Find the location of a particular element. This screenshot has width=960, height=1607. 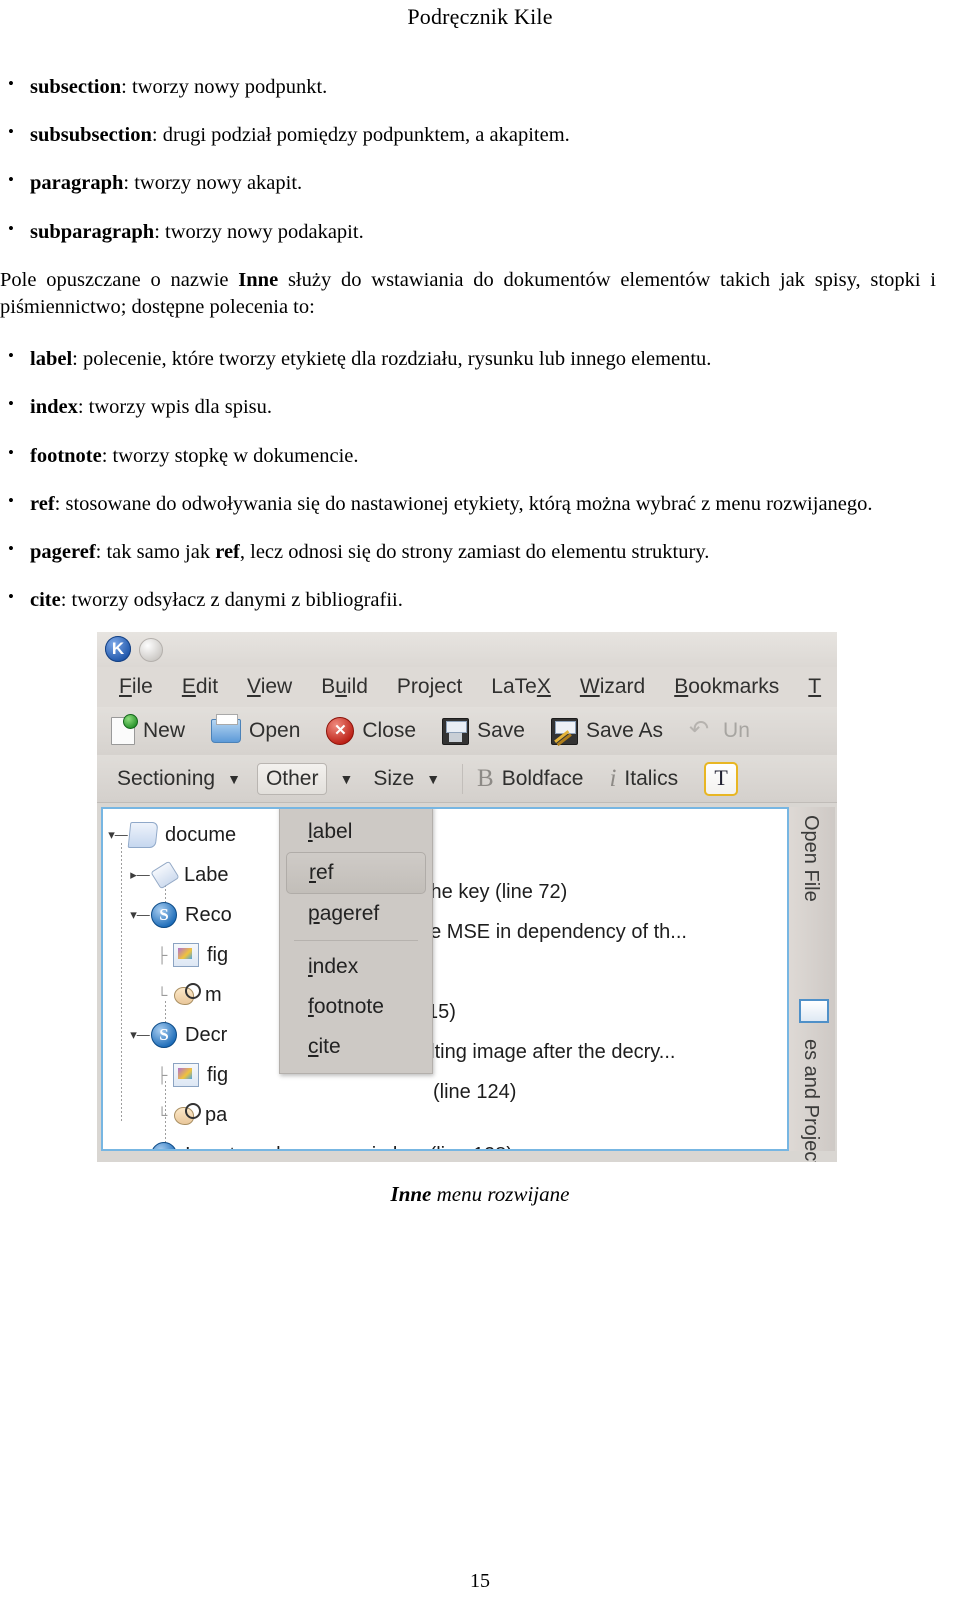

toolbar-save-as-button: Save As is located at coordinates (607, 731).